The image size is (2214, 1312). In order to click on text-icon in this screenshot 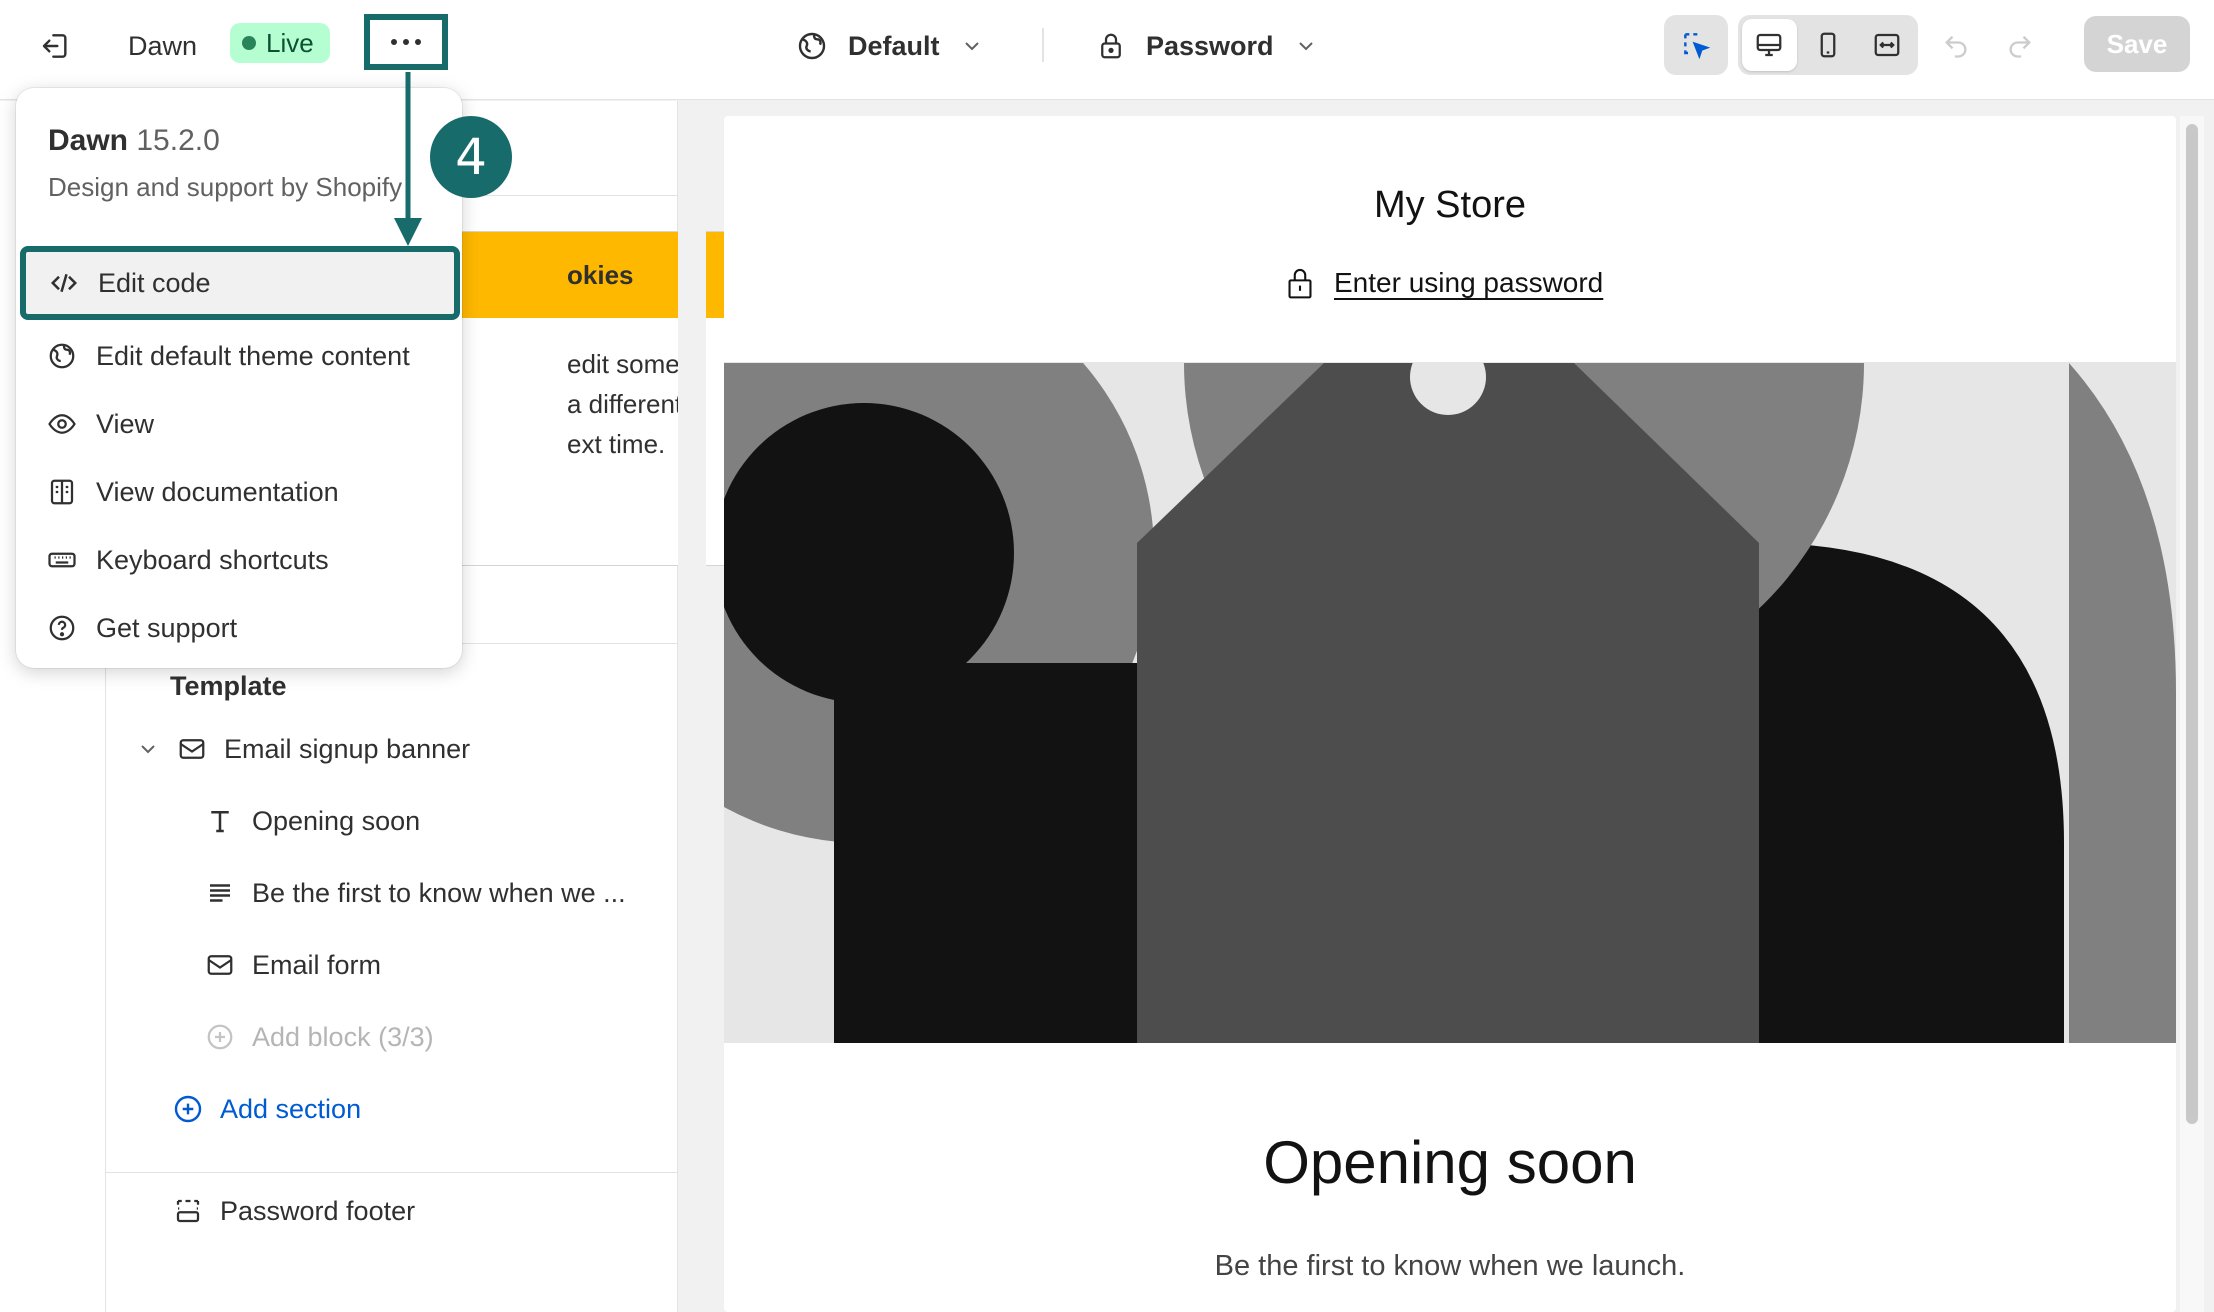, I will do `click(220, 821)`.